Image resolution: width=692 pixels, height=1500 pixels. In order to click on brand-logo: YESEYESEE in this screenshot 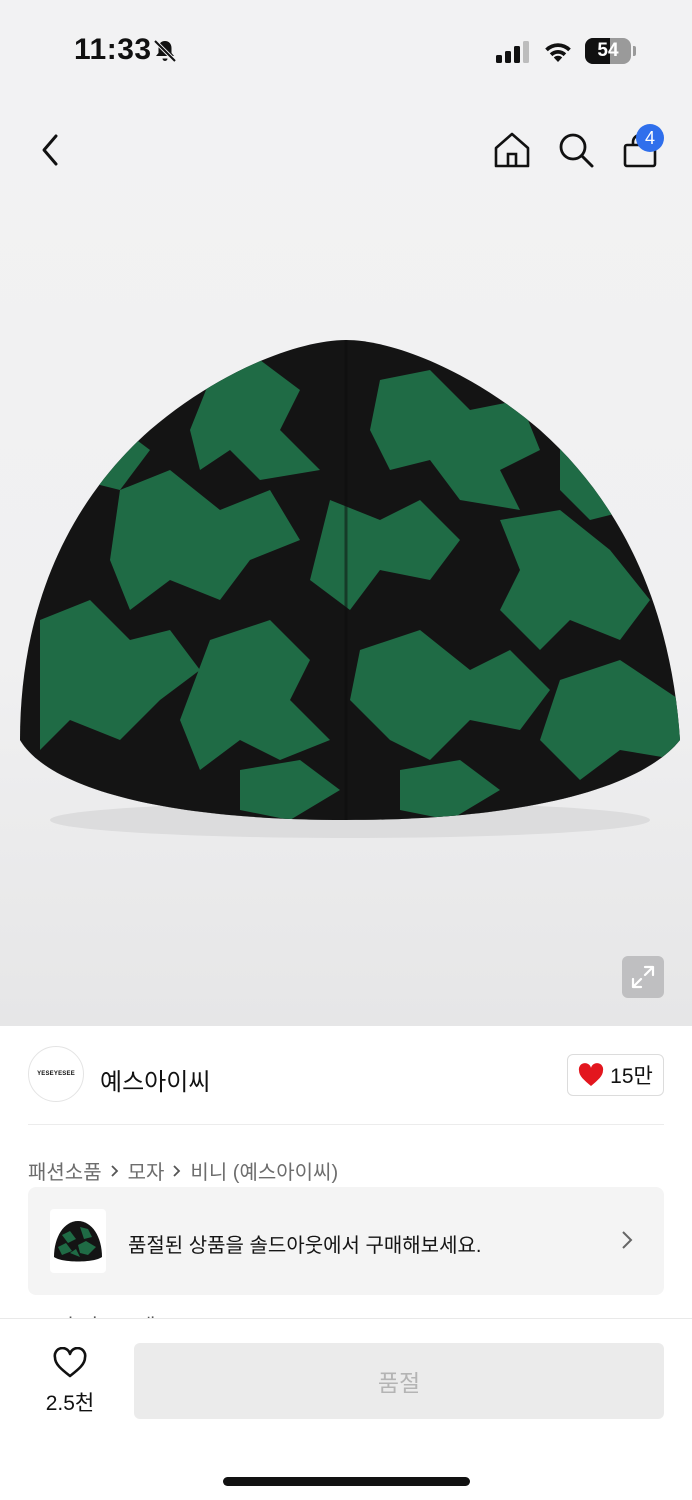, I will do `click(56, 1074)`.